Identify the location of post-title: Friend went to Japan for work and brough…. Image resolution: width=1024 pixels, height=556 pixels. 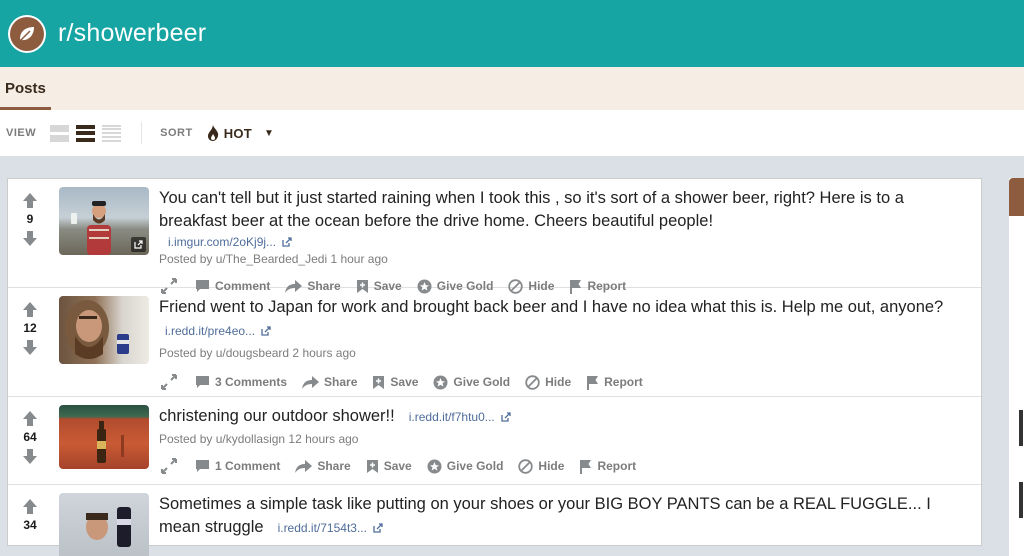
(566, 319).